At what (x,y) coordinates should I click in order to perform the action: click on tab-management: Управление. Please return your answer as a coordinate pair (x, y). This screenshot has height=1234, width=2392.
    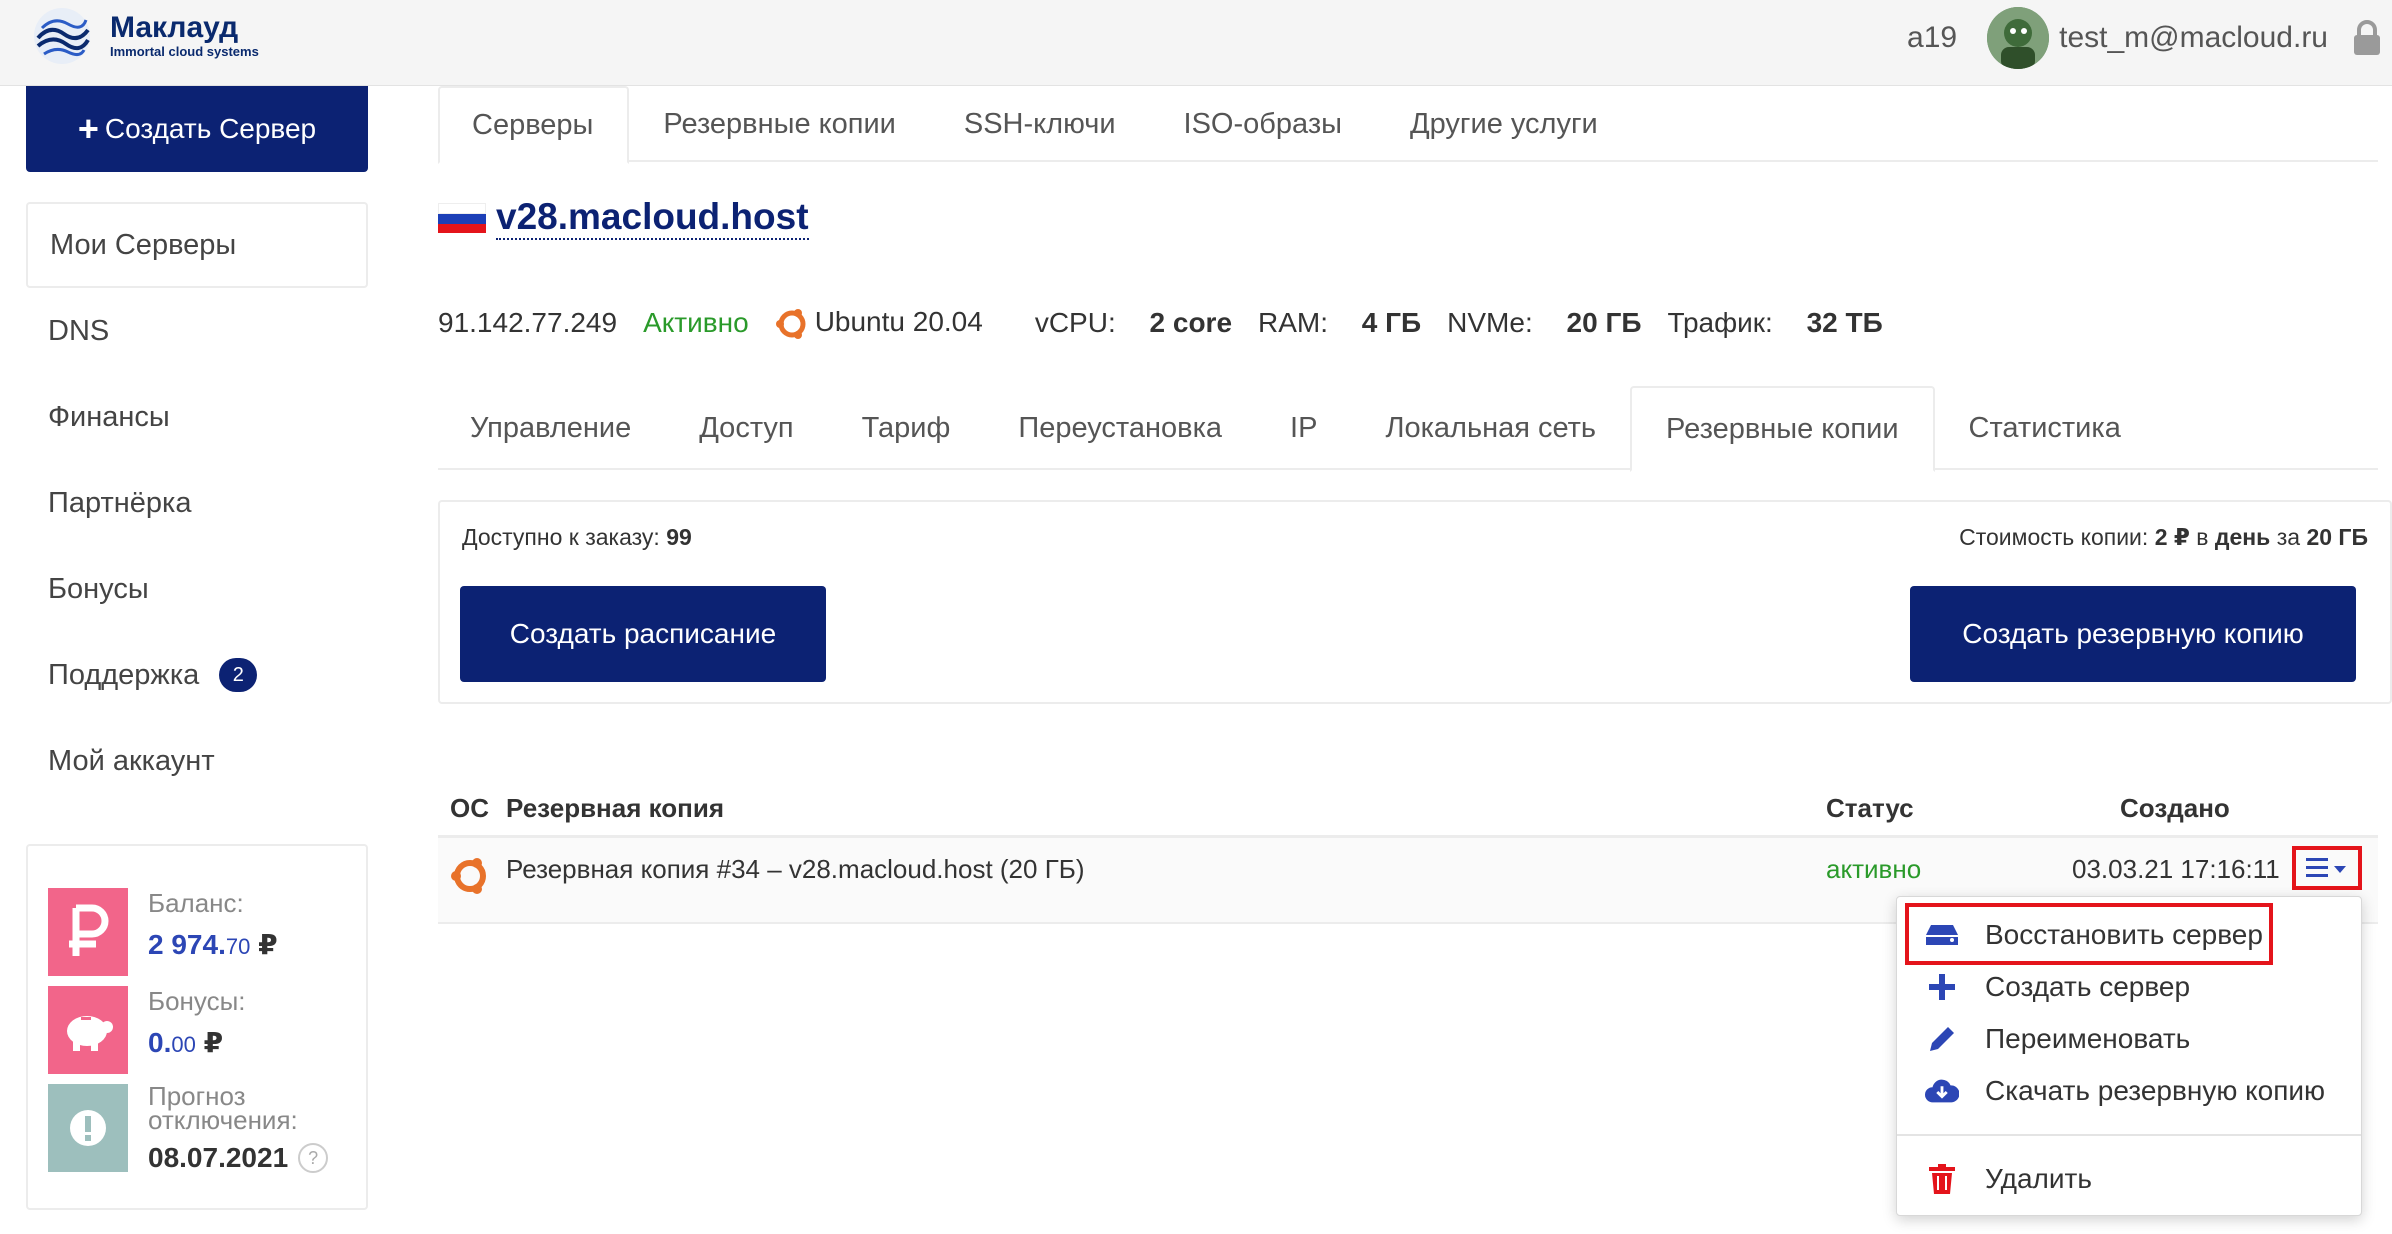
    Looking at the image, I should click on (551, 428).